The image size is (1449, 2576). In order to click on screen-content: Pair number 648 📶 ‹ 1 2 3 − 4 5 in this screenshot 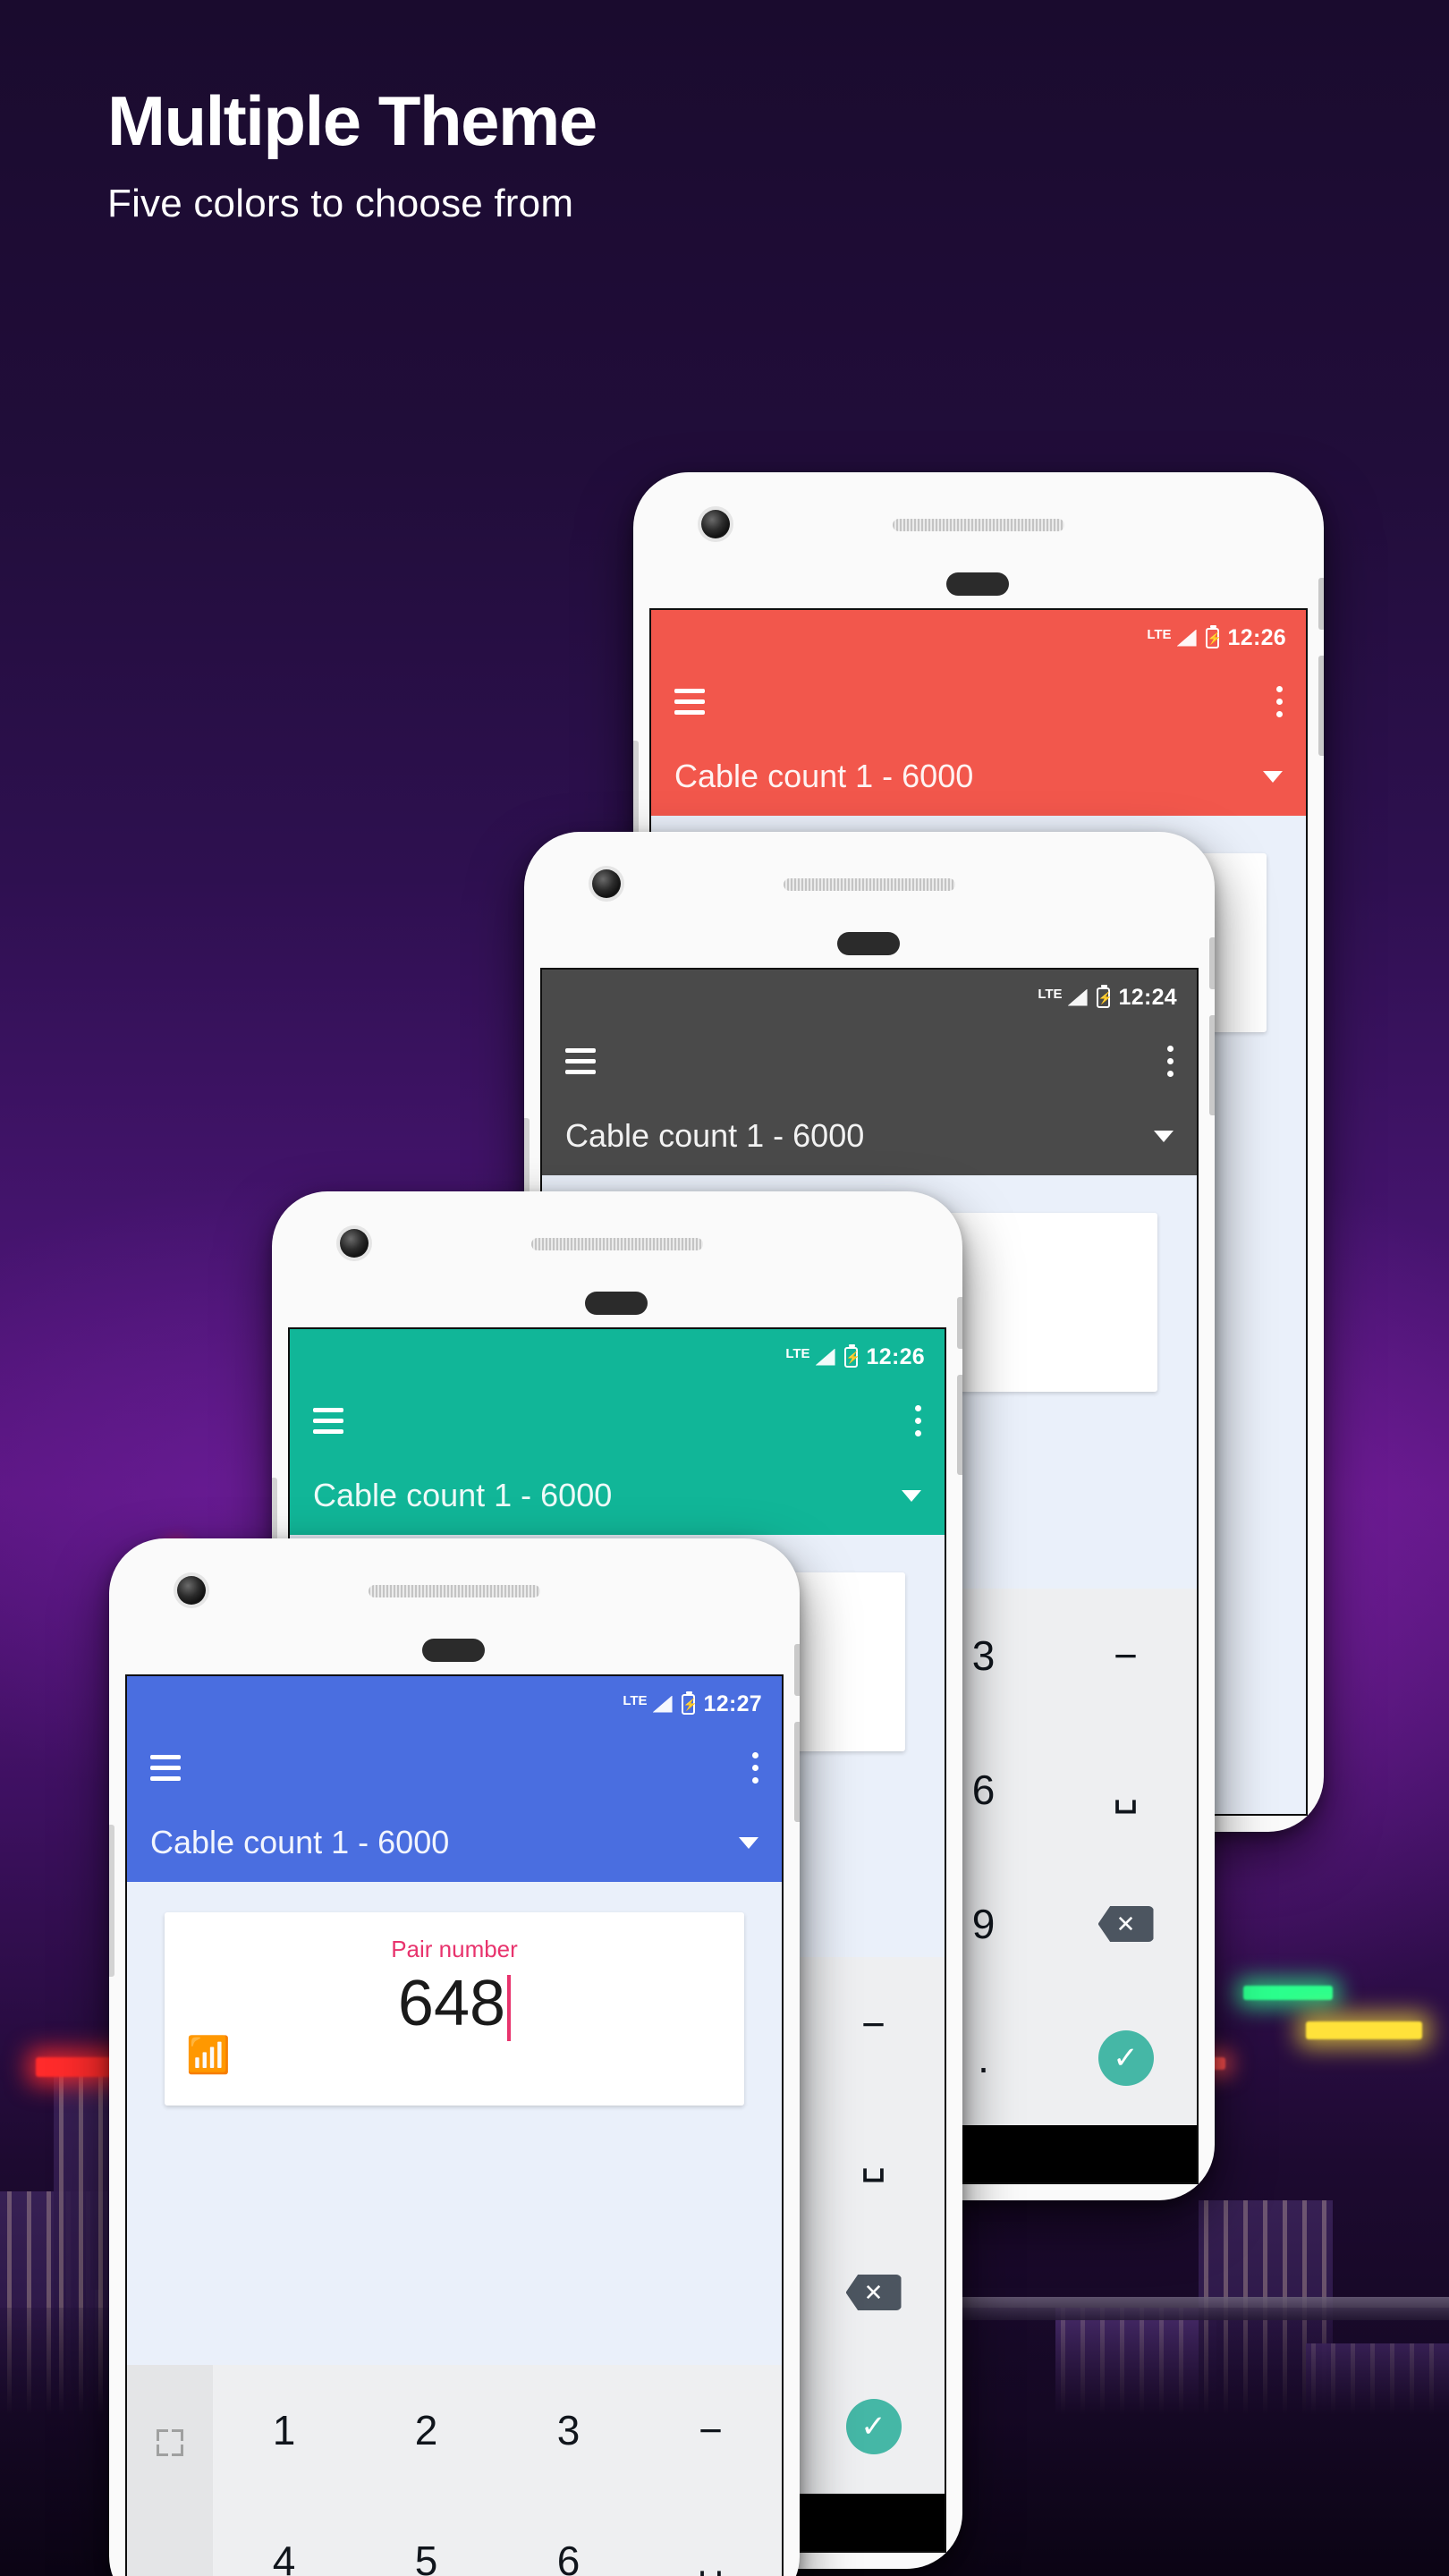, I will do `click(454, 2244)`.